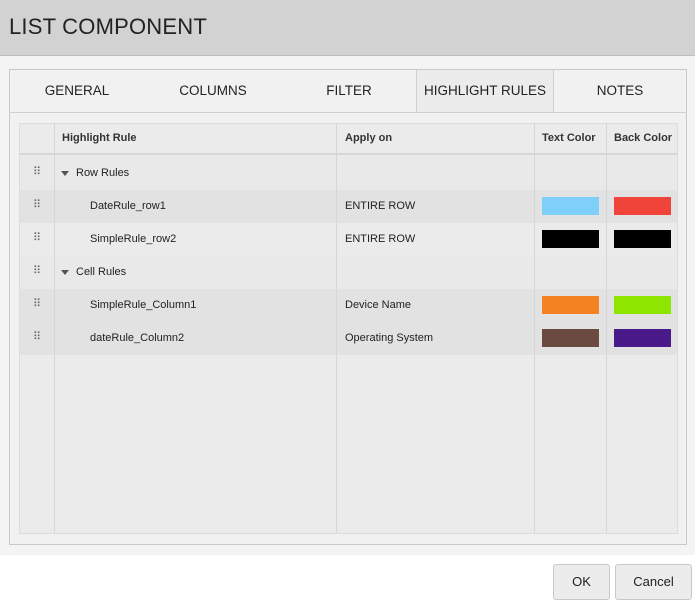 This screenshot has height=601, width=695. What do you see at coordinates (108, 26) in the screenshot?
I see `dialog-title: LIST COMPONENT` at bounding box center [108, 26].